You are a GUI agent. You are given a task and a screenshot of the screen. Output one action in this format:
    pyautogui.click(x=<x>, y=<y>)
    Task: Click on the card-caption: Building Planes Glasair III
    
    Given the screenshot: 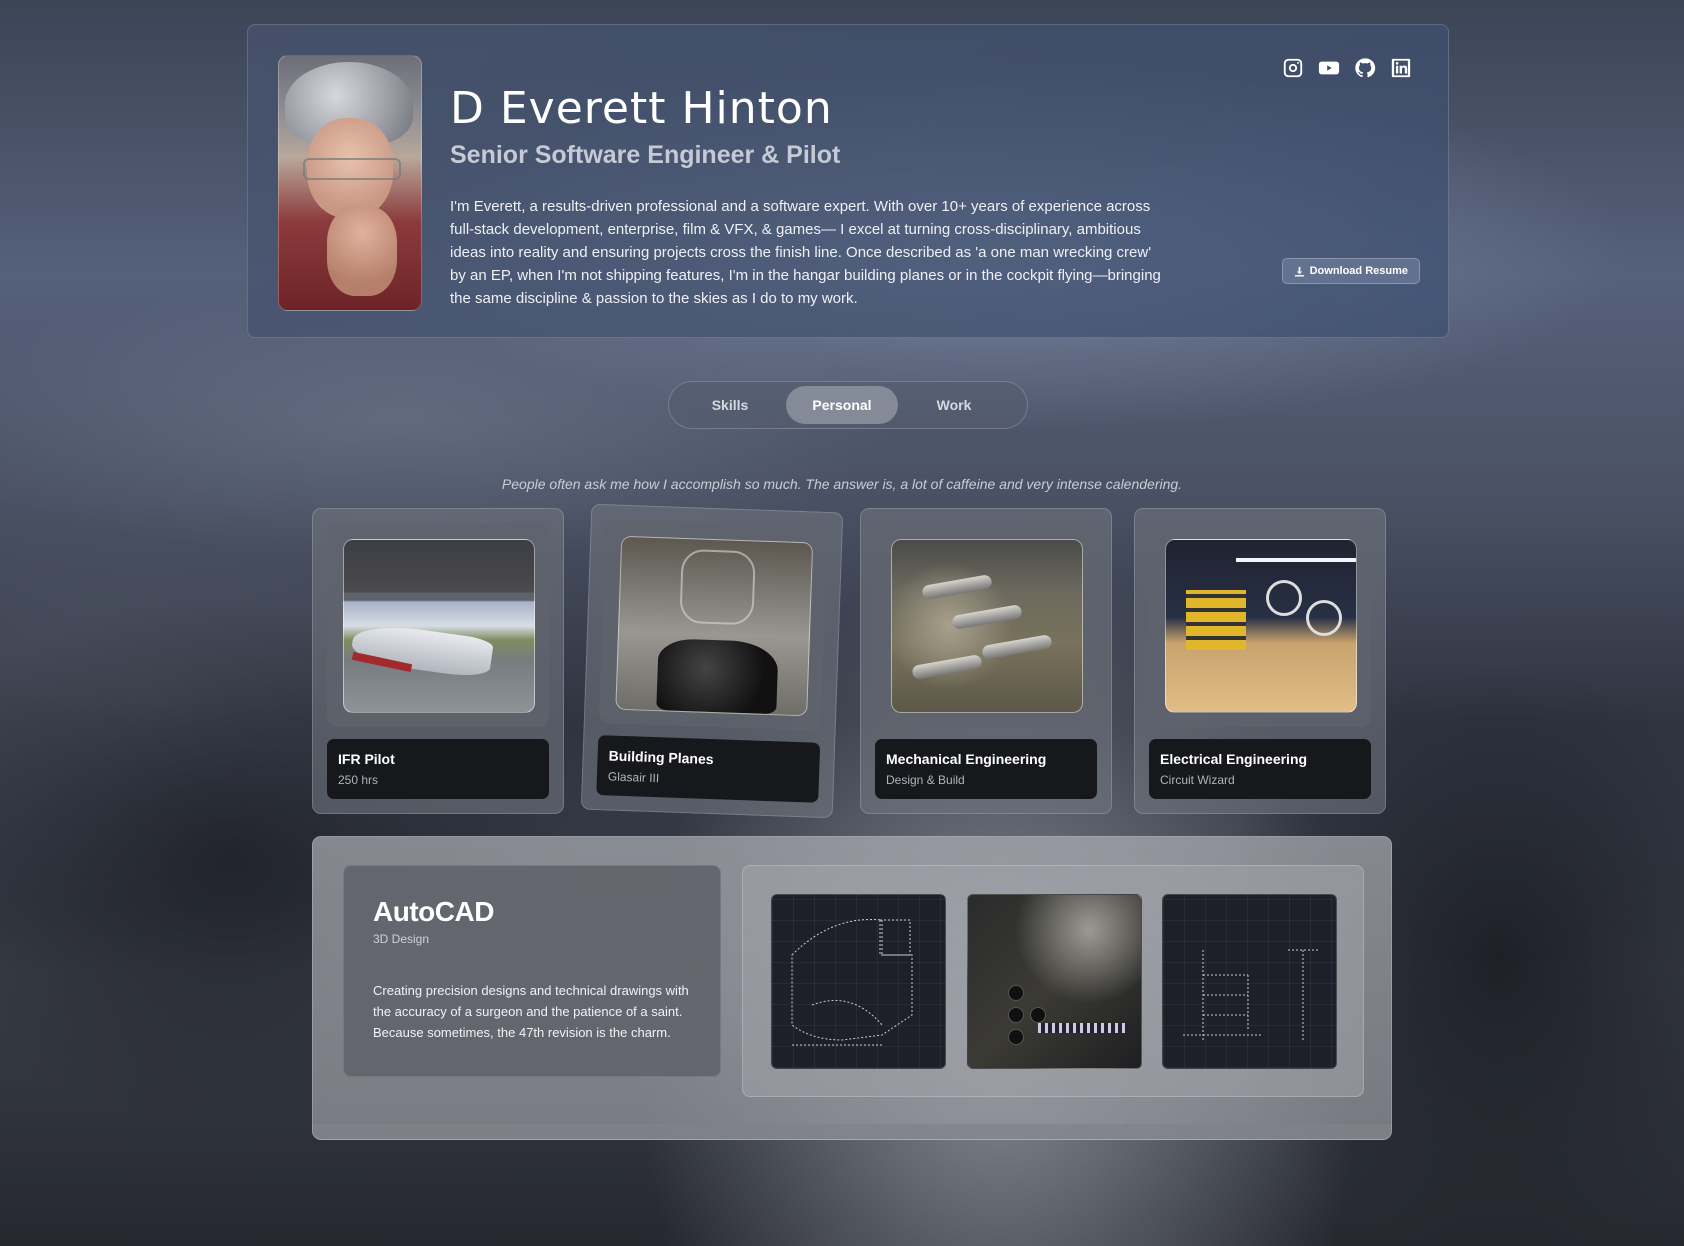 What is the action you would take?
    pyautogui.click(x=708, y=769)
    